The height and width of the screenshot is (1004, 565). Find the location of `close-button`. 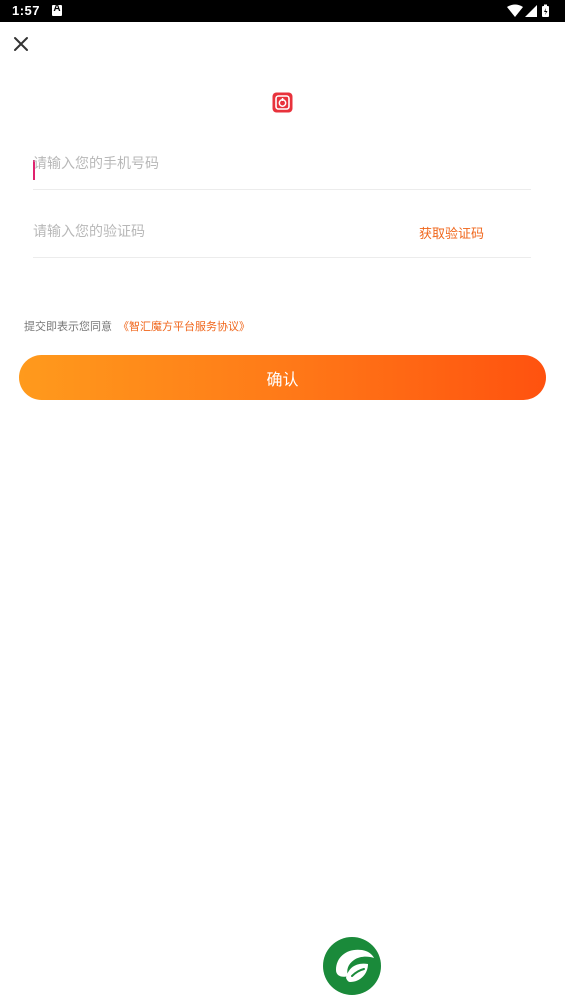

close-button is located at coordinates (21, 44).